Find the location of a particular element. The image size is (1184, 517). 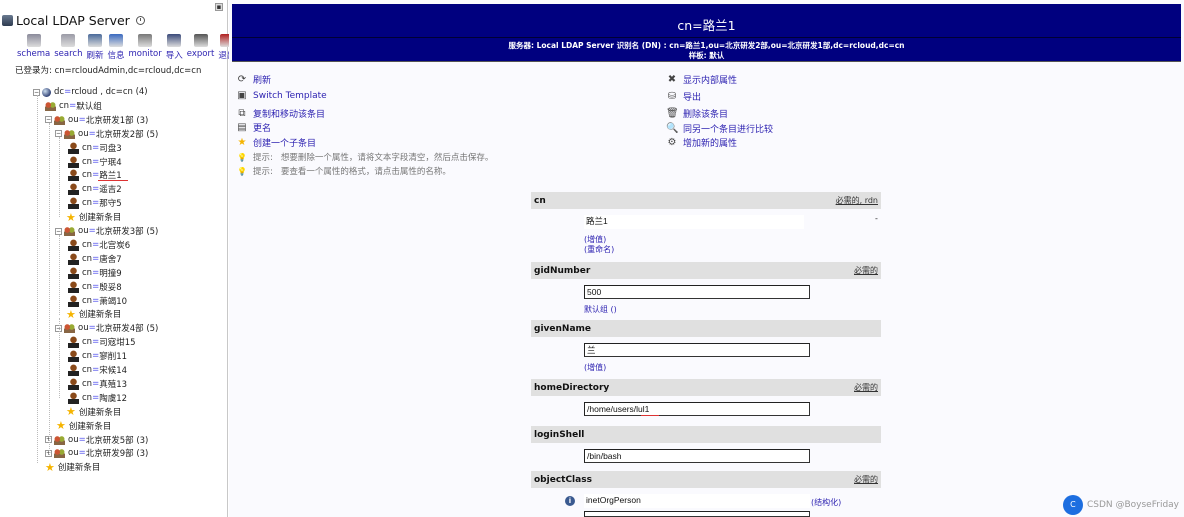

action-export: ⛁ 导出 is located at coordinates (683, 96).